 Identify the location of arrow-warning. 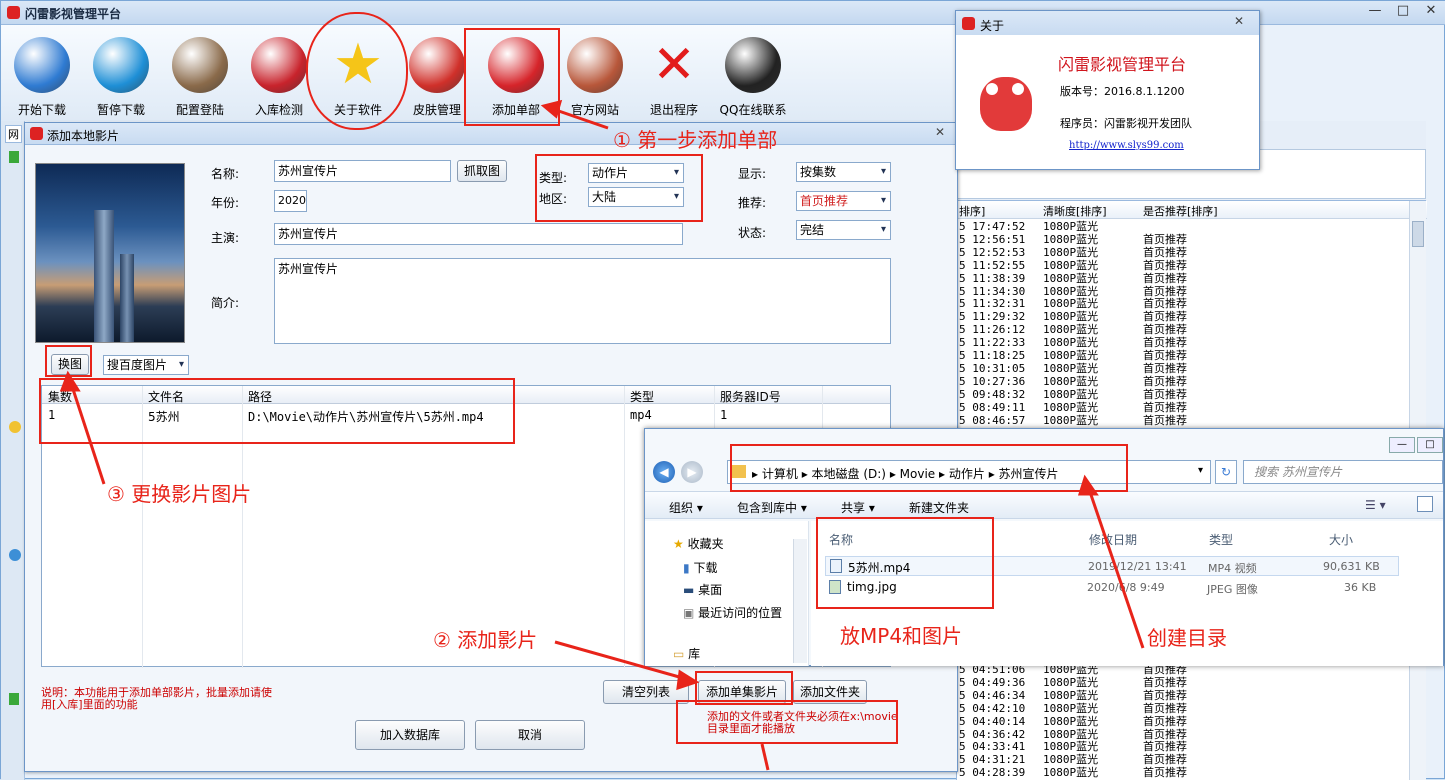
(765, 757).